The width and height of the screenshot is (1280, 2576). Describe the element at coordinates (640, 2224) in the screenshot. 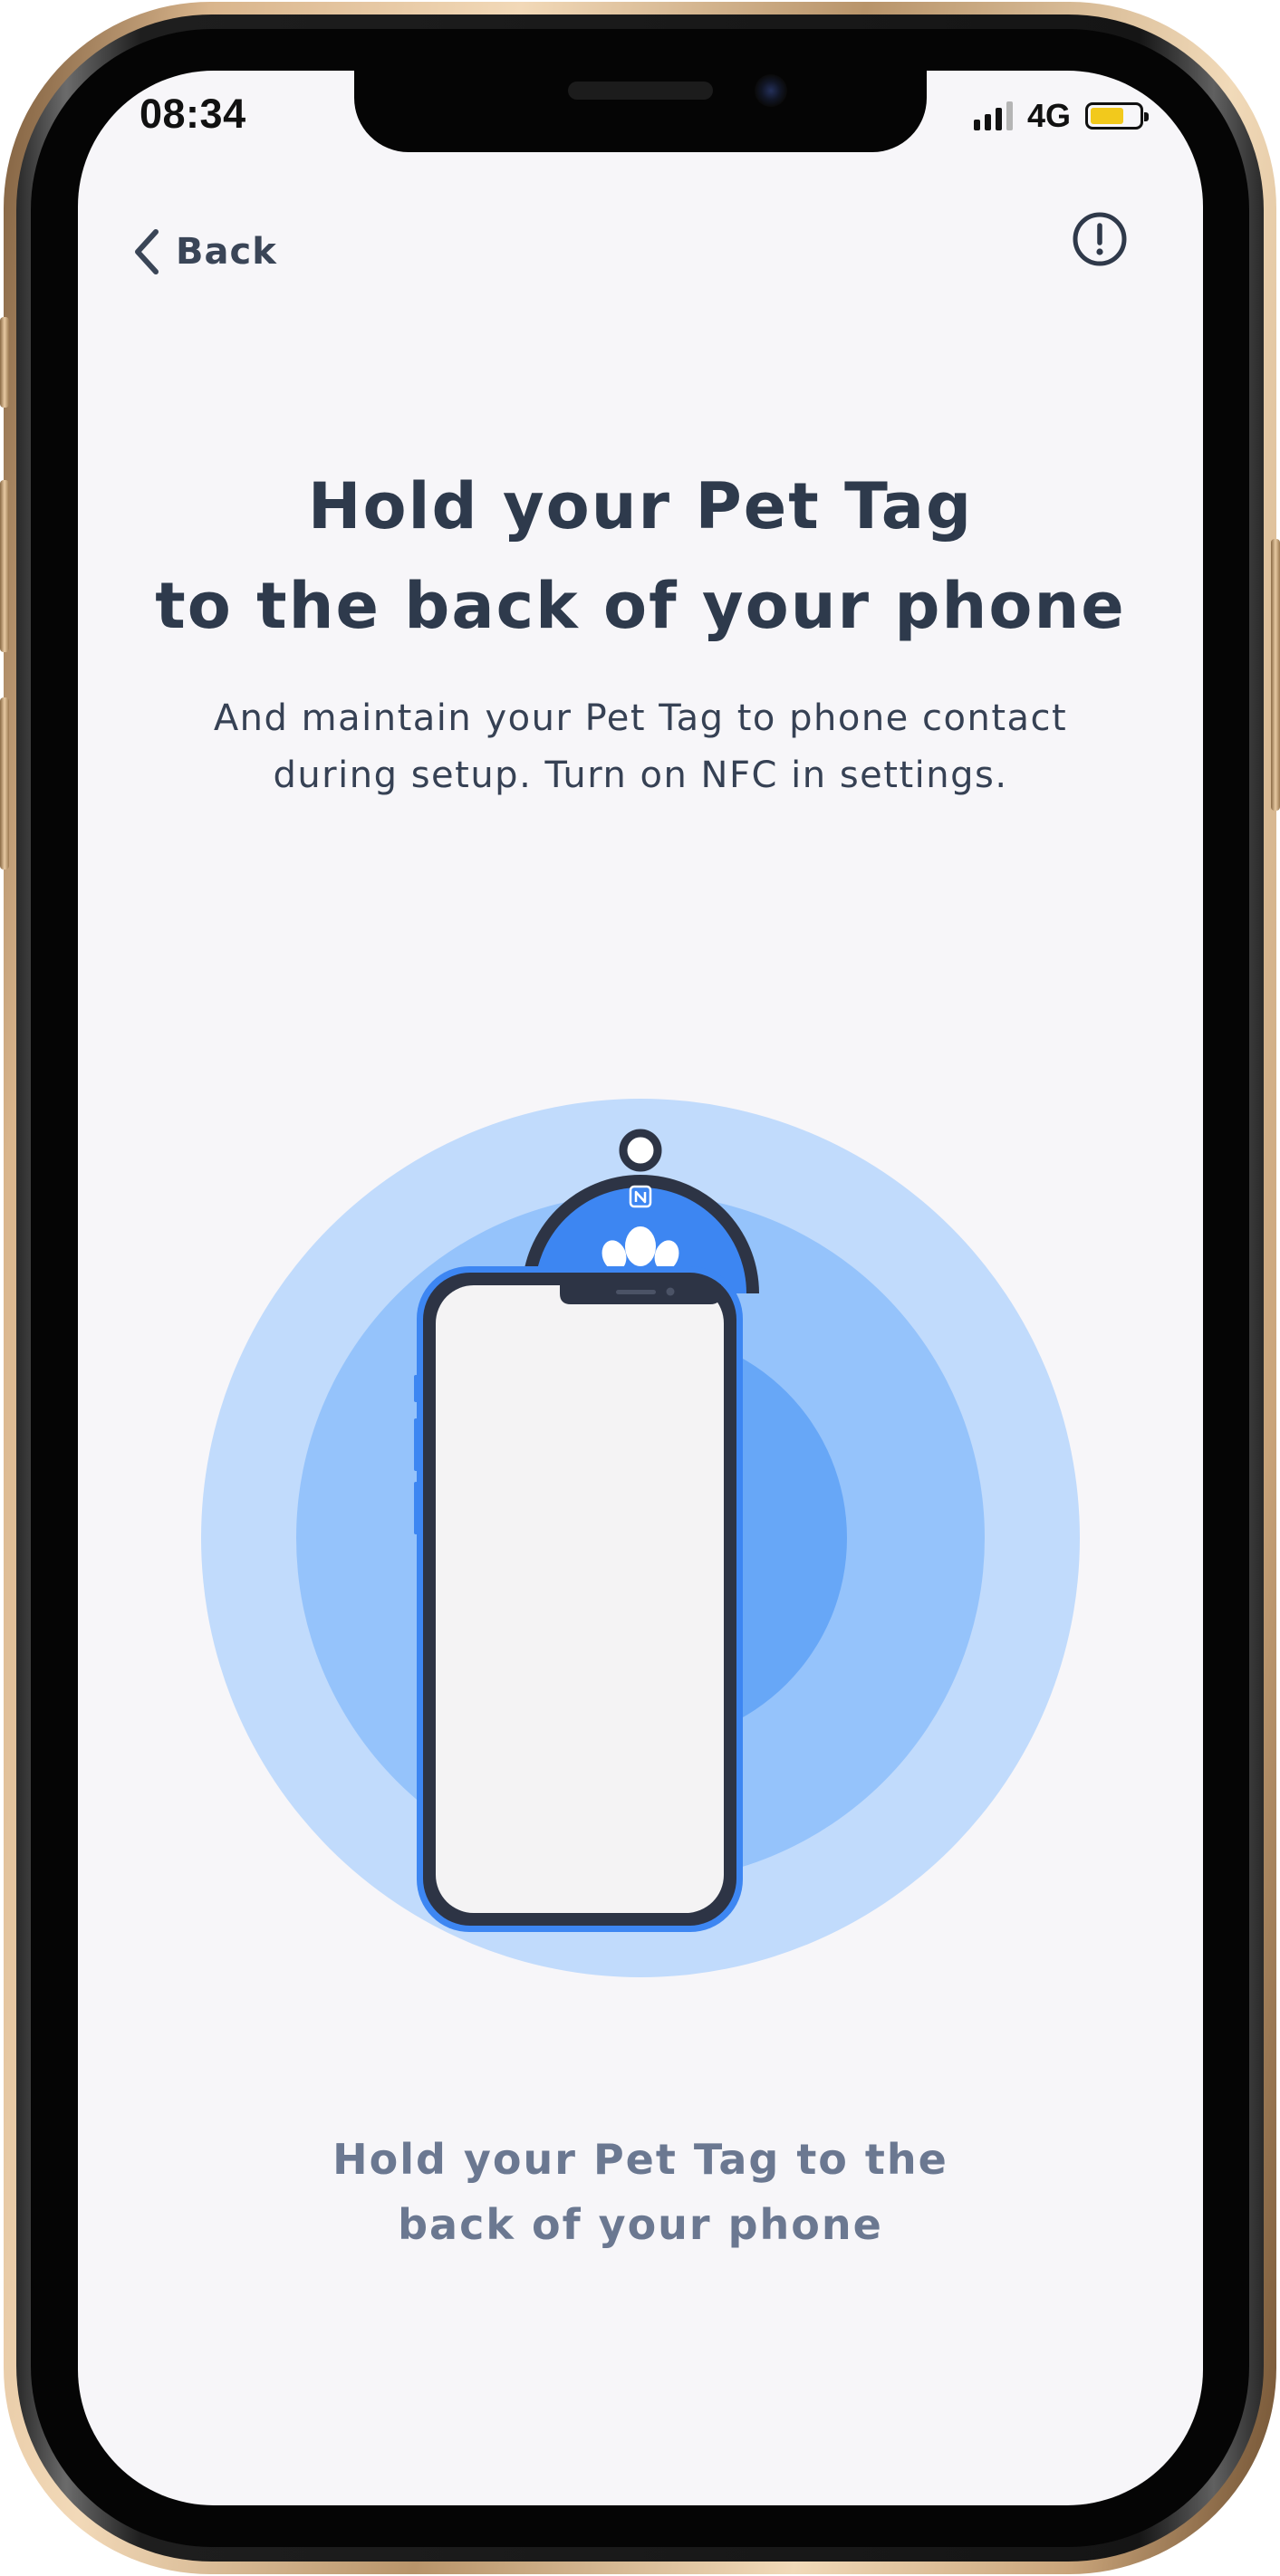

I see `caption-line-2: back of your phone` at that location.